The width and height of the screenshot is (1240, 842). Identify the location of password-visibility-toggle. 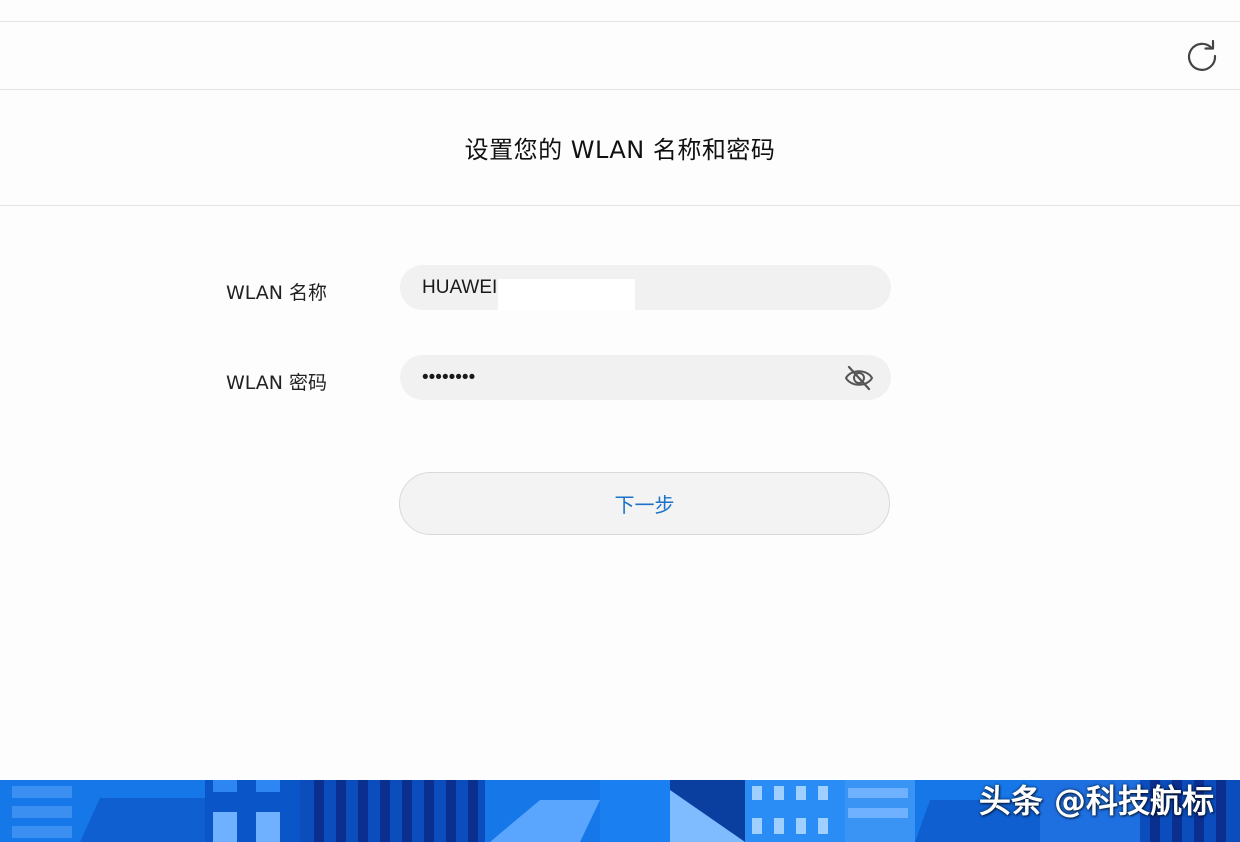
(859, 378).